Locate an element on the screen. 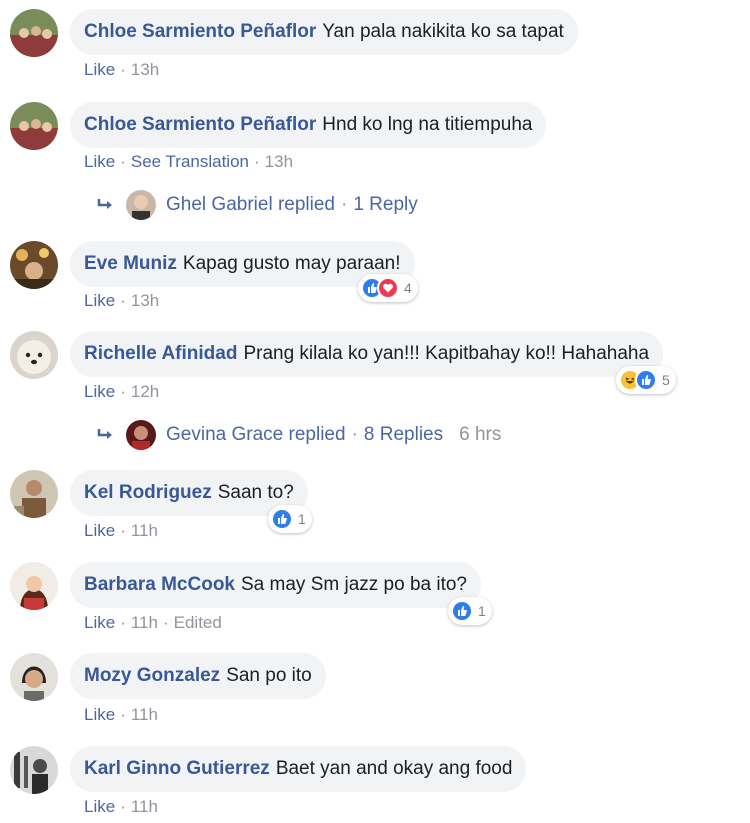 Image resolution: width=750 pixels, height=823 pixels. reaction-count: 4 is located at coordinates (408, 288).